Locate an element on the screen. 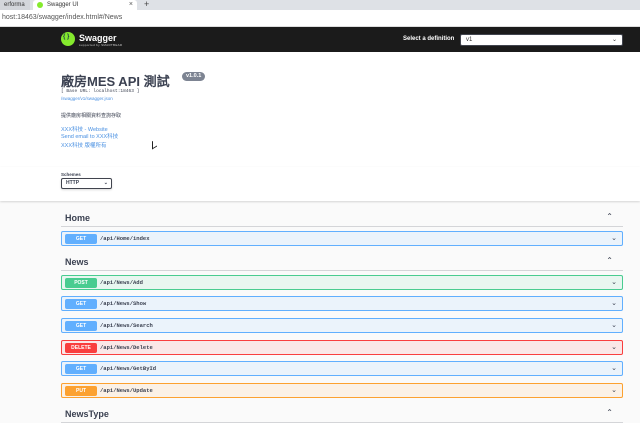  definition-select: v1 ⌄ is located at coordinates (541, 40).